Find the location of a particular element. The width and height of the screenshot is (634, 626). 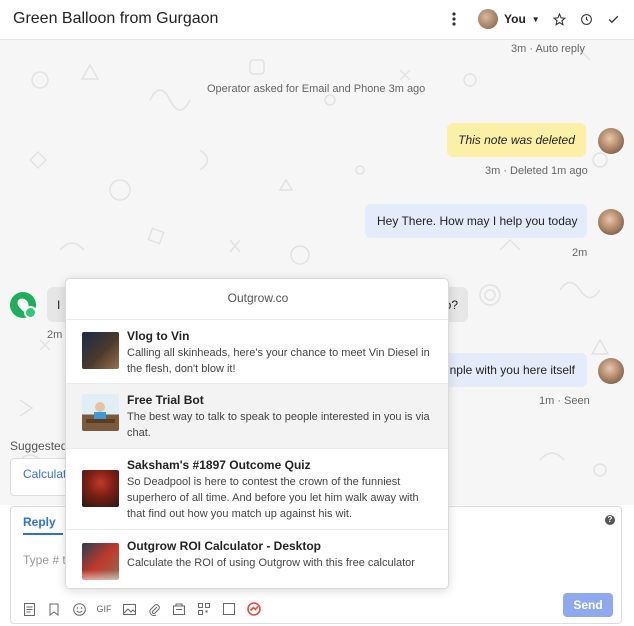

more-options-icon is located at coordinates (454, 19).